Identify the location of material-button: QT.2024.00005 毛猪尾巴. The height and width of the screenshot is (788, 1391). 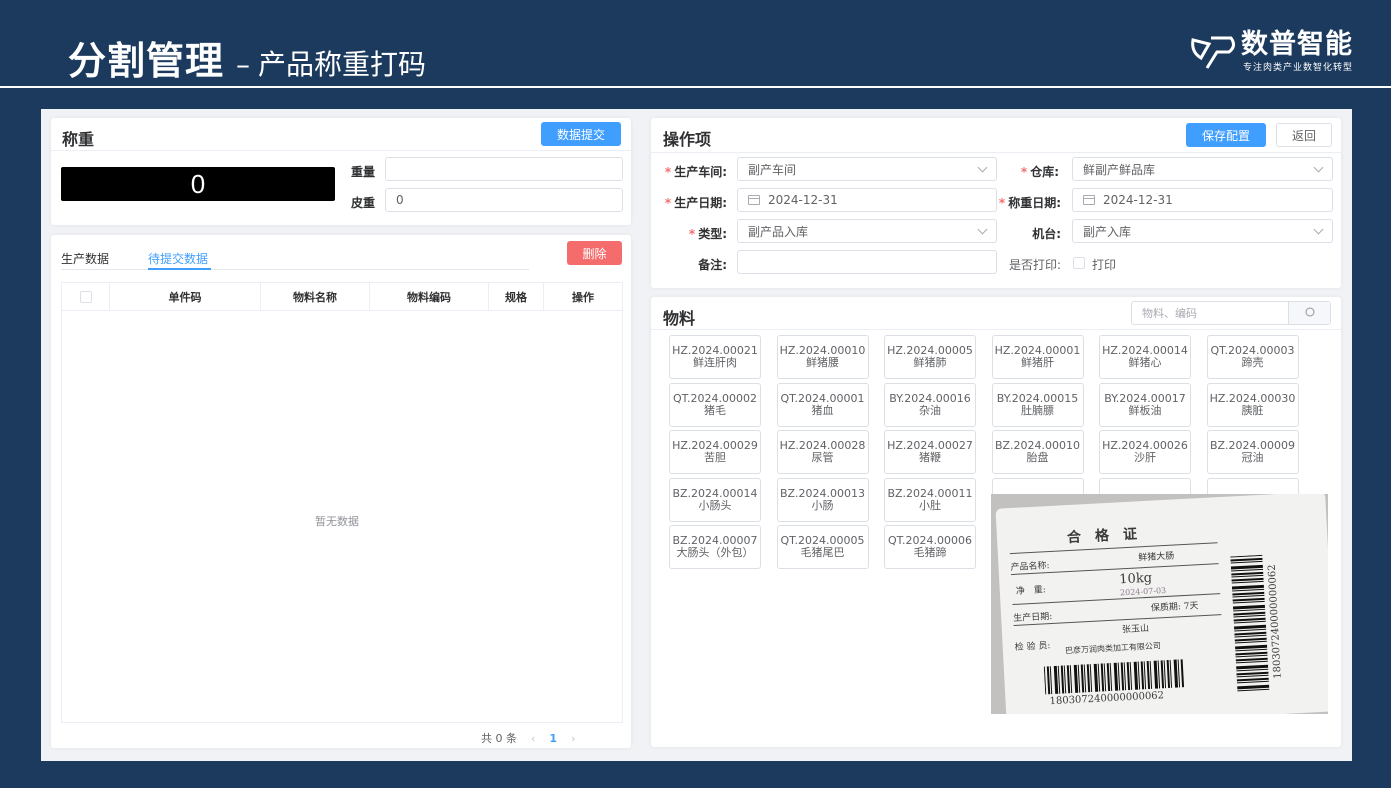
(822, 547).